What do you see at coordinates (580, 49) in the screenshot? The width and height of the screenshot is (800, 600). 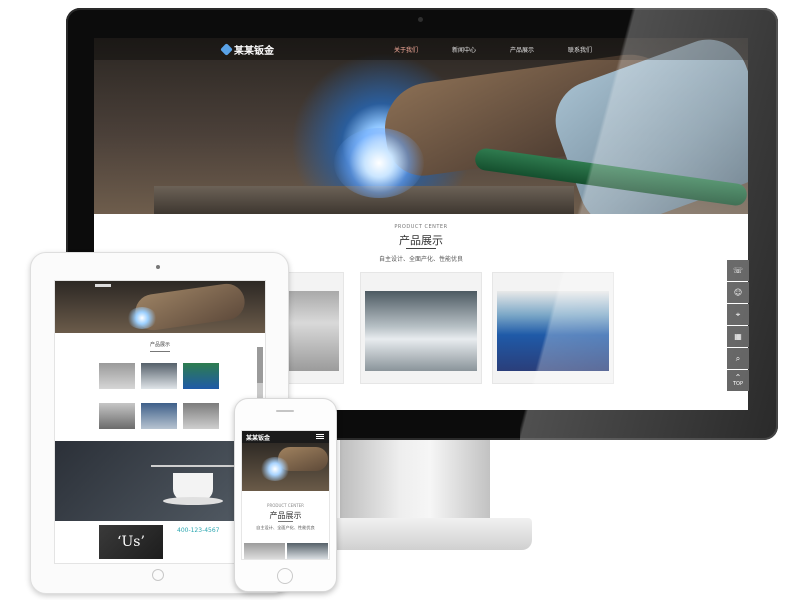 I see `nav-item-contact: 联系我们` at bounding box center [580, 49].